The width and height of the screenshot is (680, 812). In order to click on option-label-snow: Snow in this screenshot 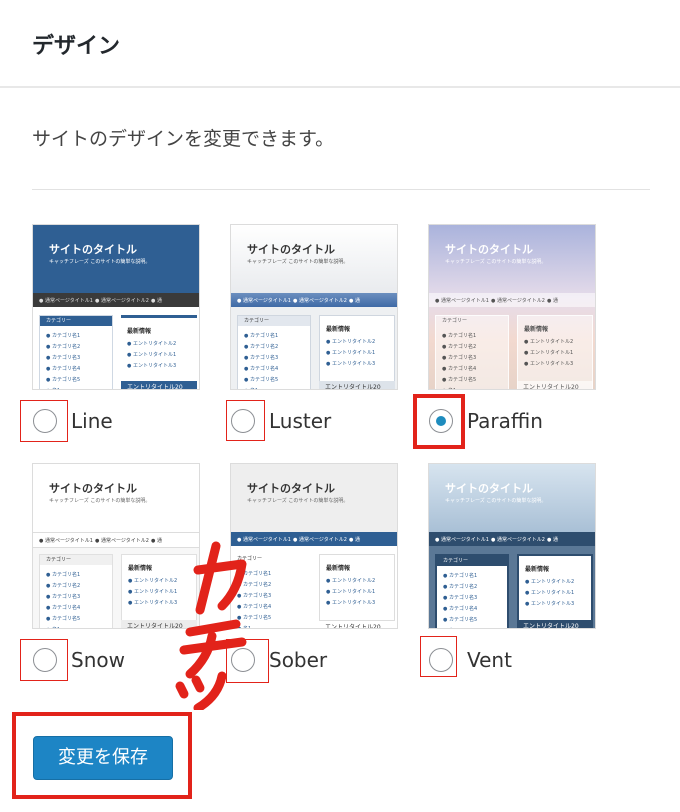, I will do `click(98, 660)`.